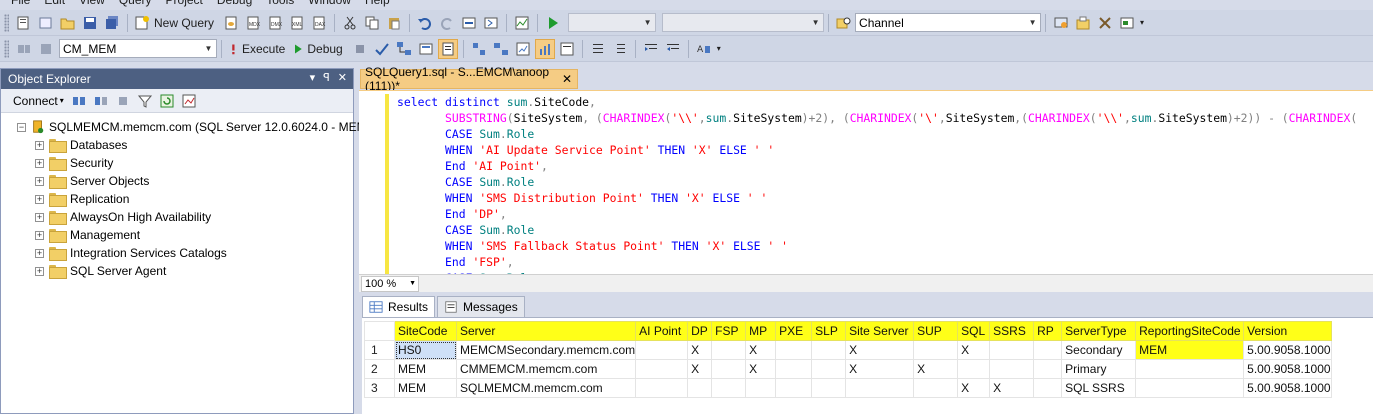  What do you see at coordinates (231, 23) in the screenshot?
I see `db-engine-query-icon` at bounding box center [231, 23].